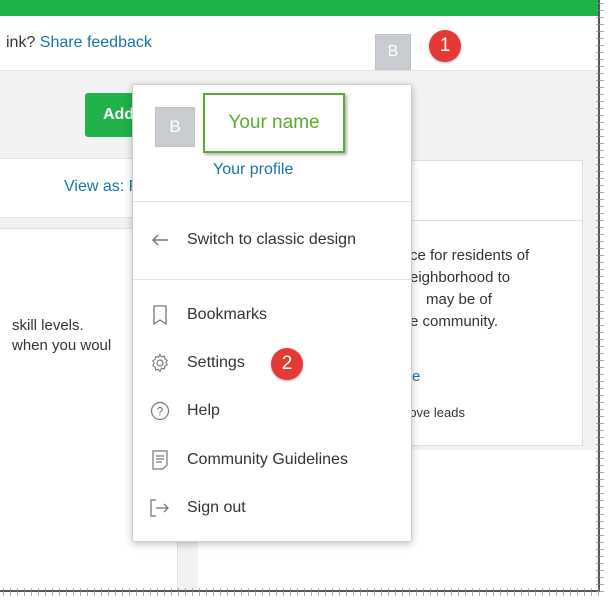 The width and height of the screenshot is (612, 602). I want to click on gear-icon, so click(160, 363).